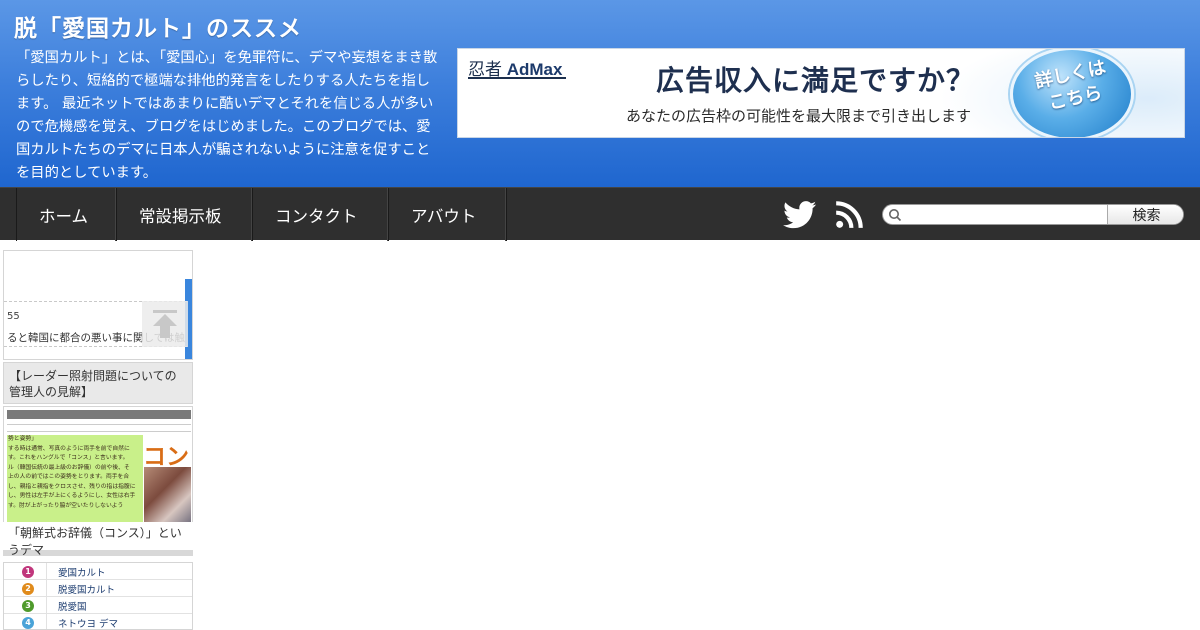 The height and width of the screenshot is (630, 1200). Describe the element at coordinates (600, 214) in the screenshot. I see `main-navbar: ホーム 常設掲示板 コンタクト アバウト 検索` at that location.